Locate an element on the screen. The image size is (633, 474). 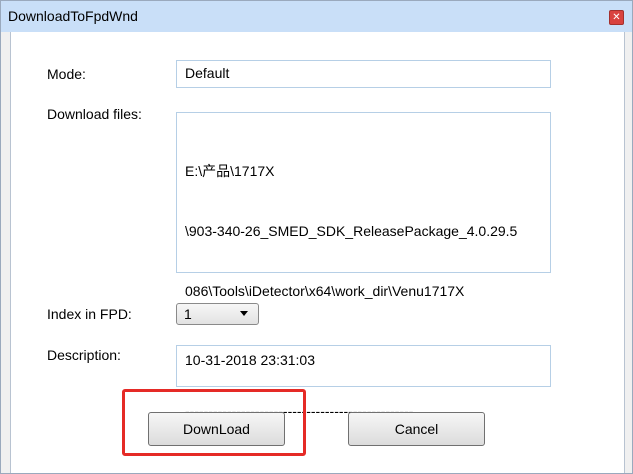
cancel-button: Cancel is located at coordinates (416, 429).